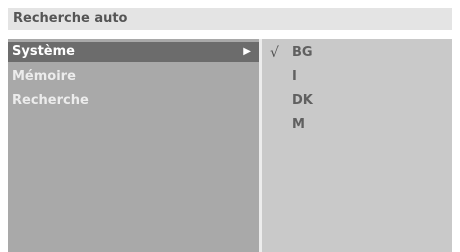 The width and height of the screenshot is (460, 252). Describe the element at coordinates (274, 53) in the screenshot. I see `check-mark-icon: √` at that location.